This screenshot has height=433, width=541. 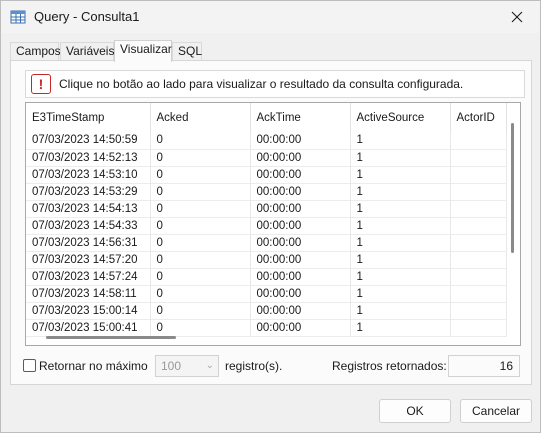 I want to click on table-row: 07/03/2023 14:58:11 0 00:00:00 1, so click(x=266, y=294).